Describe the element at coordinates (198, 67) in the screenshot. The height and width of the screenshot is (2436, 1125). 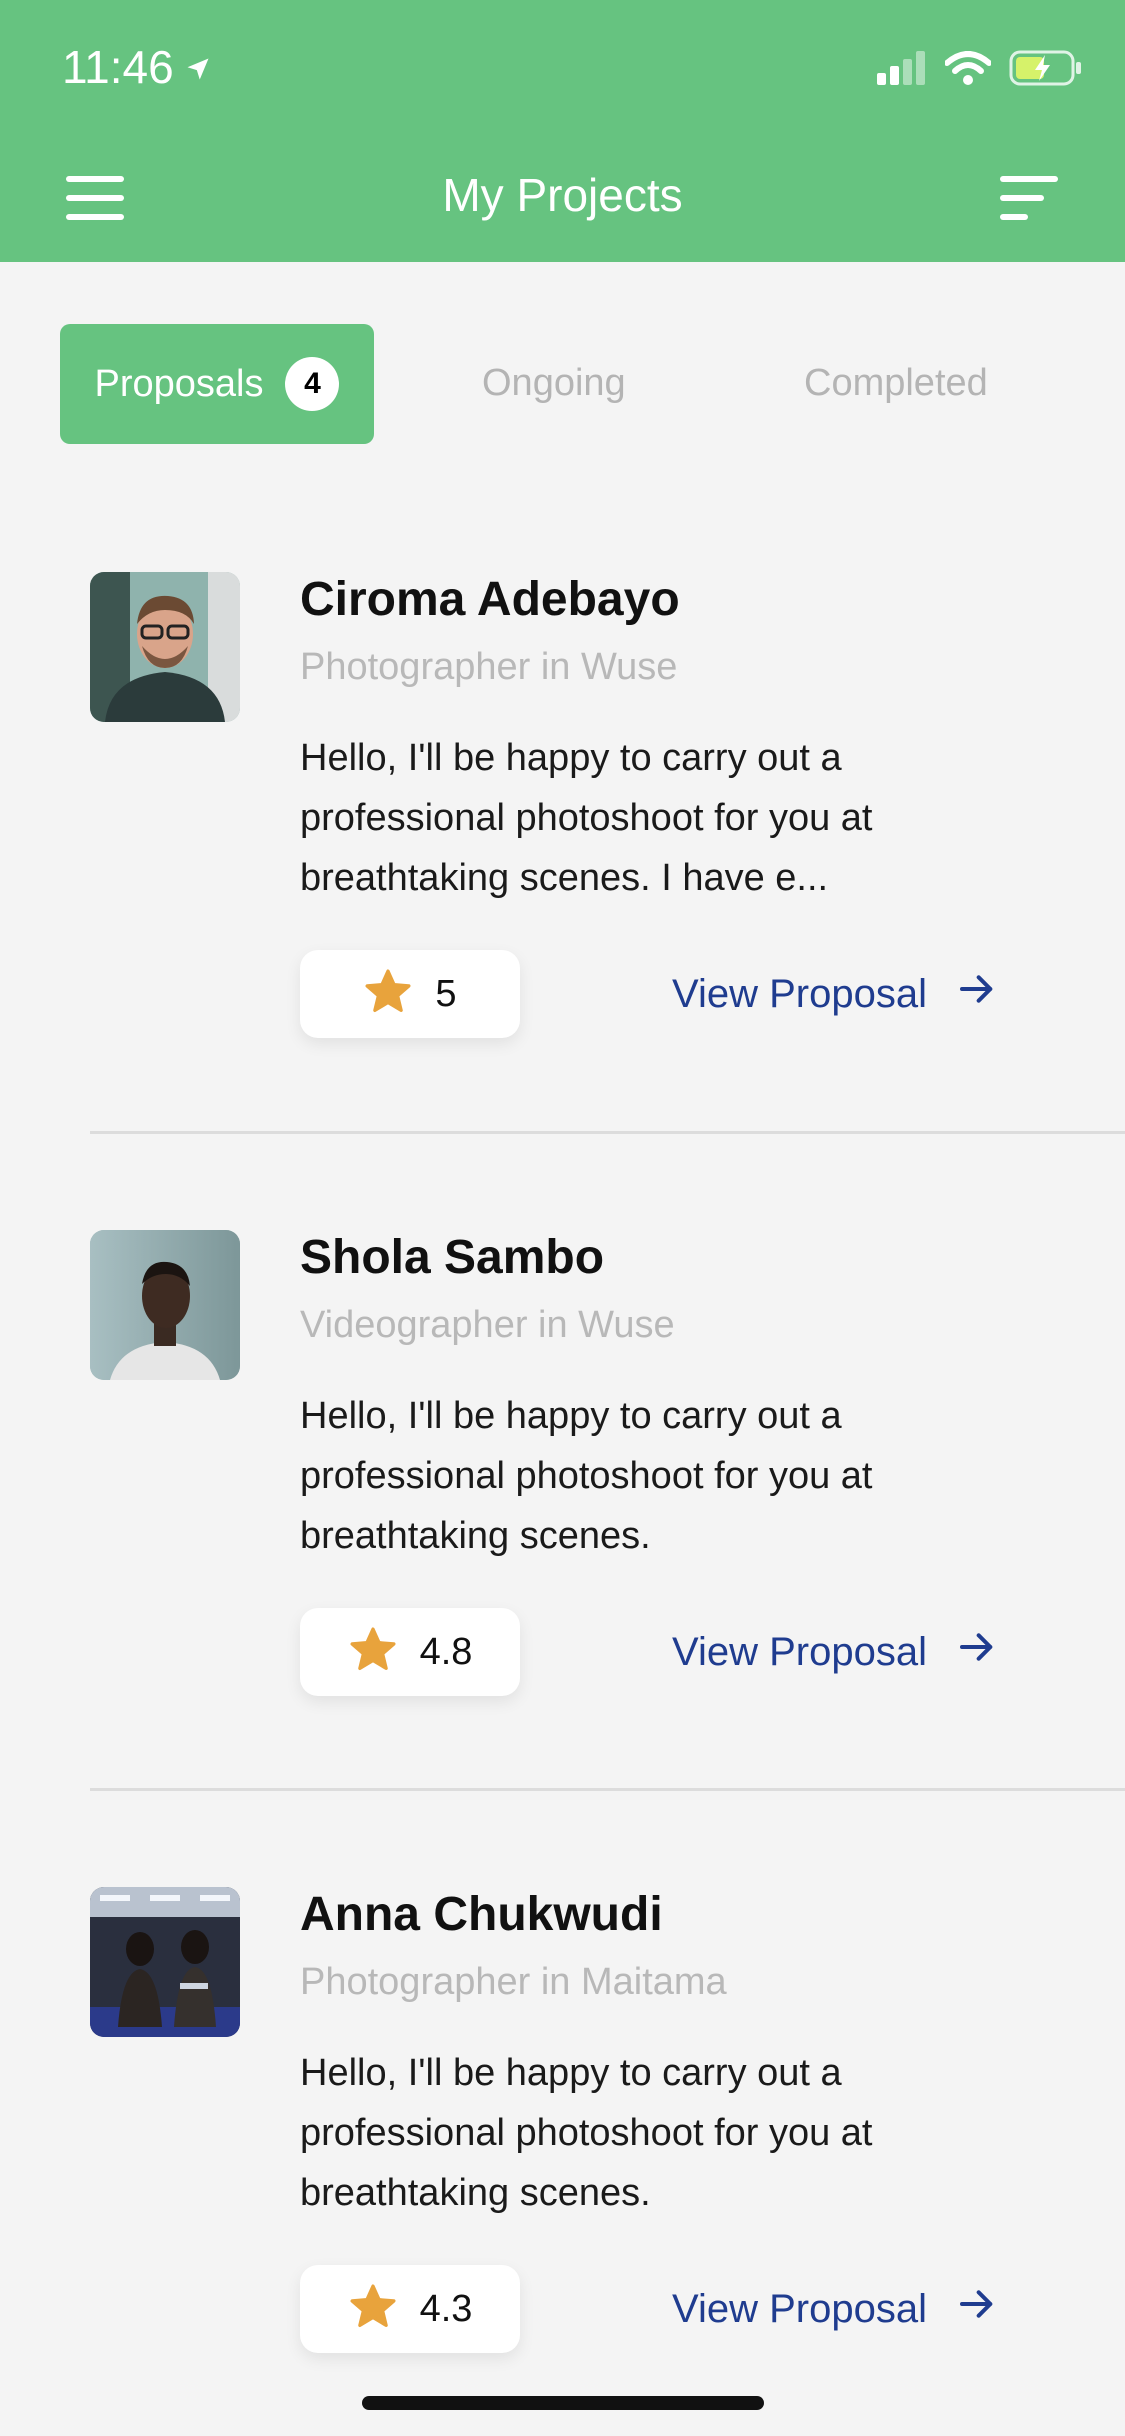
I see `location-arrow-icon` at that location.